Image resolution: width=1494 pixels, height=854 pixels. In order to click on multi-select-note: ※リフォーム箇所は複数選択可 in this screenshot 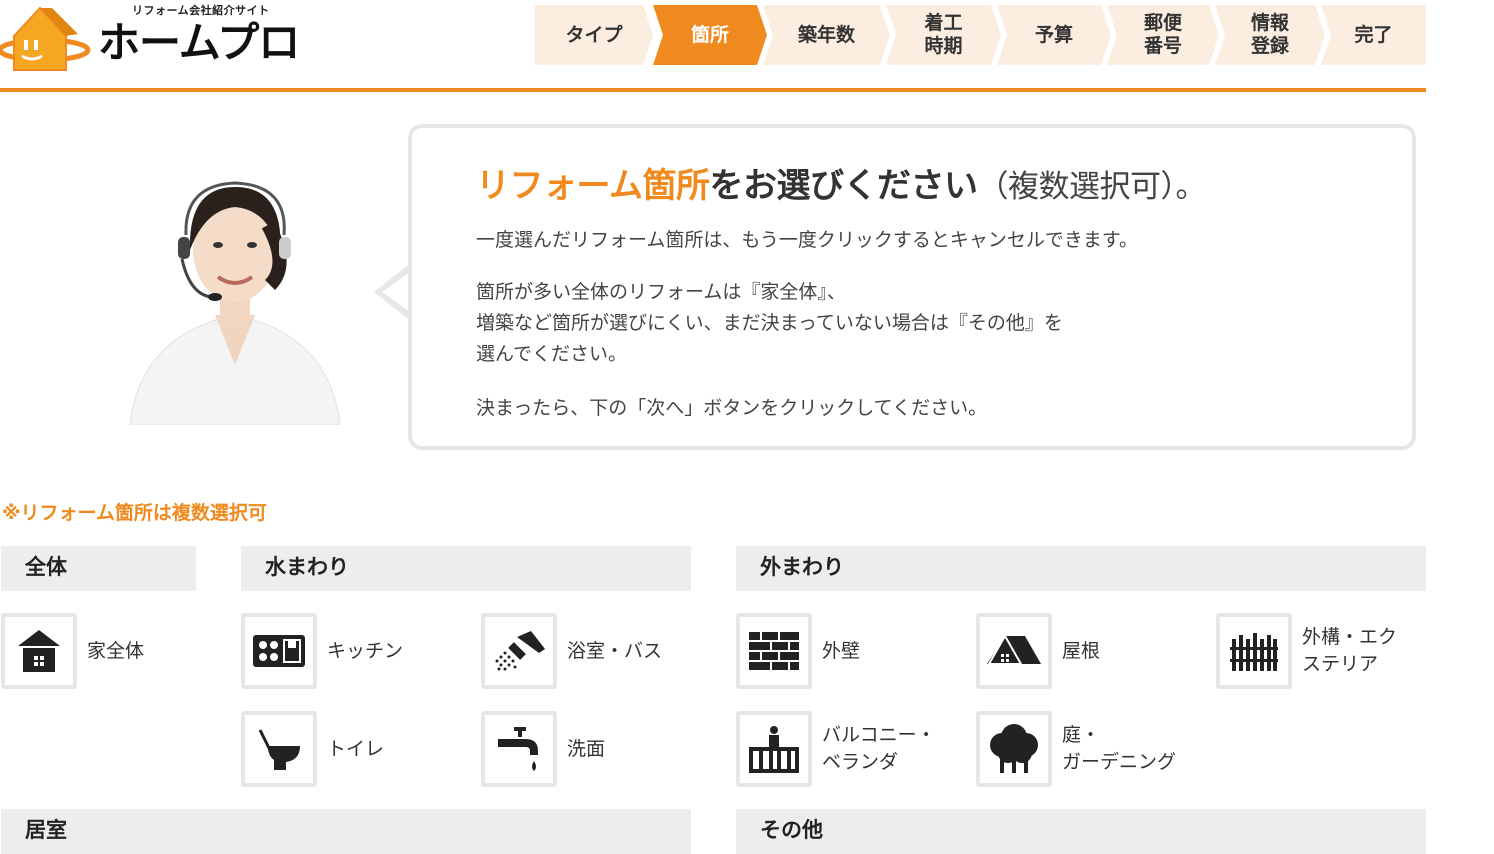, I will do `click(134, 513)`.